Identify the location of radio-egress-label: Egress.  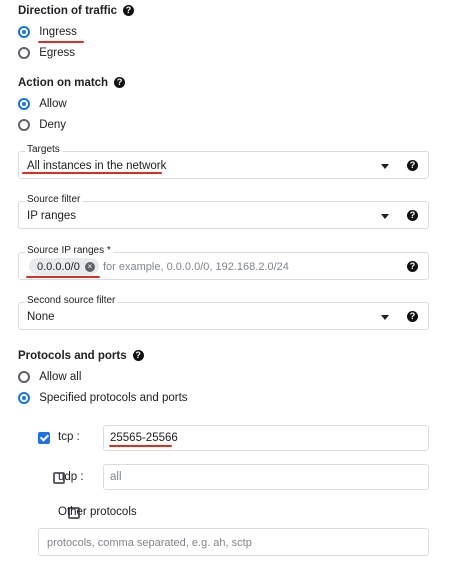
(57, 53).